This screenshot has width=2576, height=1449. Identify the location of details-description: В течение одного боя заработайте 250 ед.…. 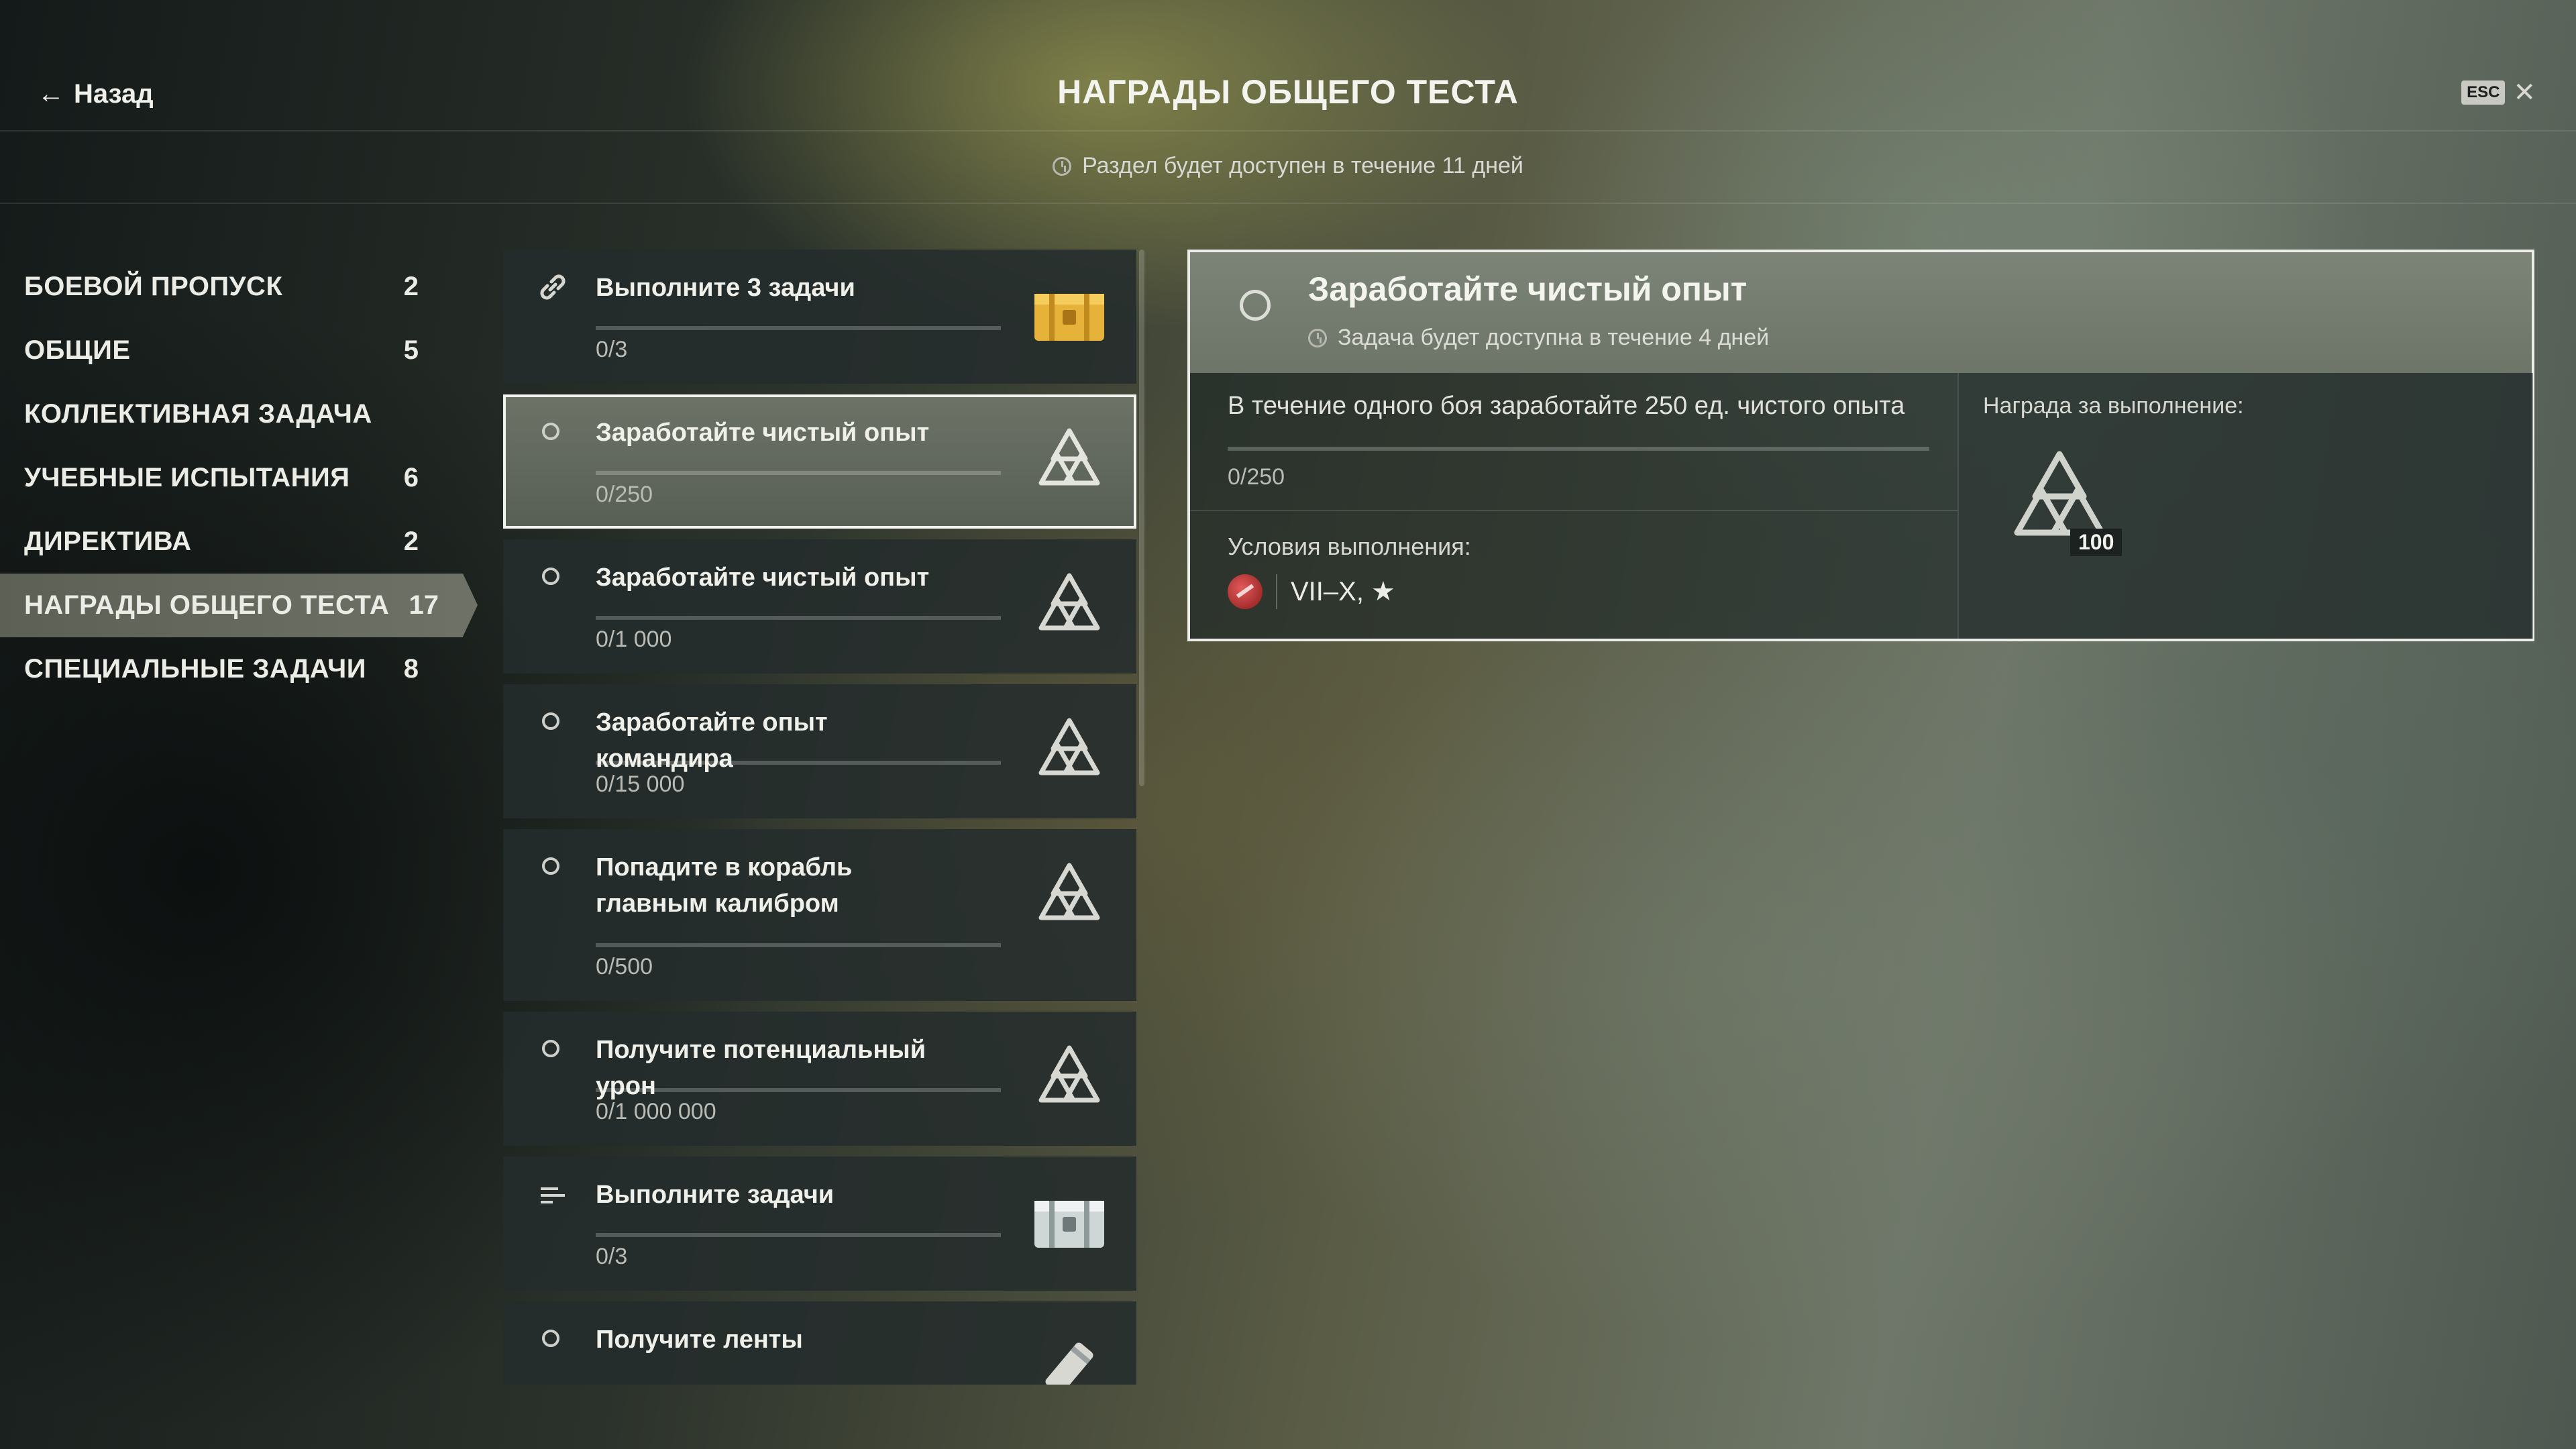
(1566, 406).